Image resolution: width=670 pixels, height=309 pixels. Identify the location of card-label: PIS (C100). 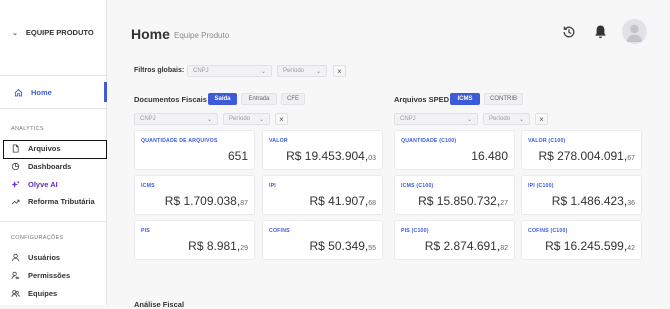
(415, 231).